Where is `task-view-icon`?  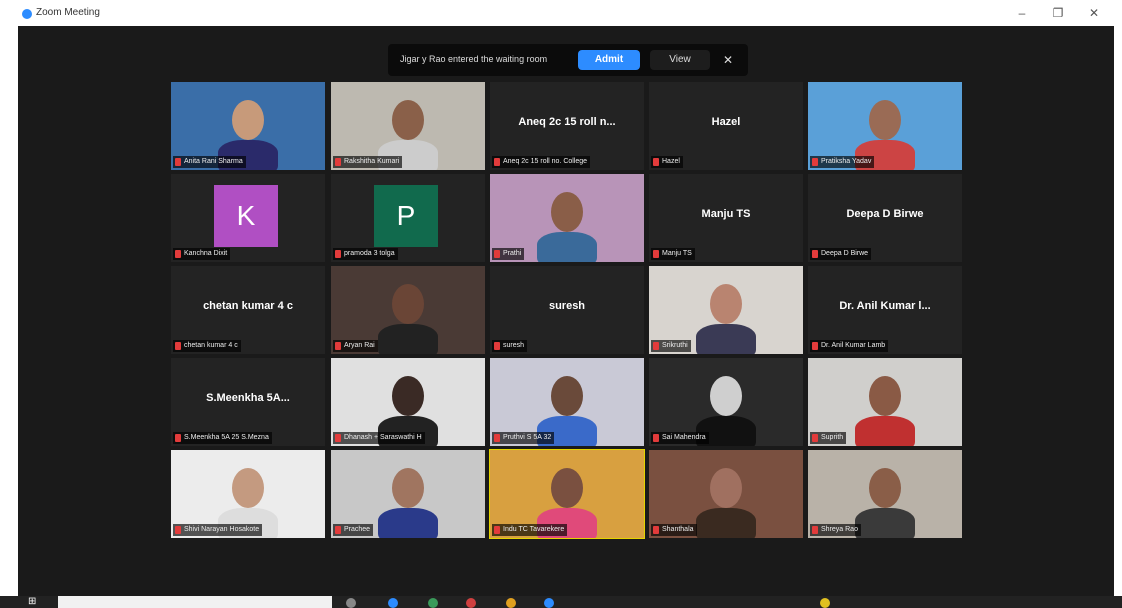 task-view-icon is located at coordinates (351, 603).